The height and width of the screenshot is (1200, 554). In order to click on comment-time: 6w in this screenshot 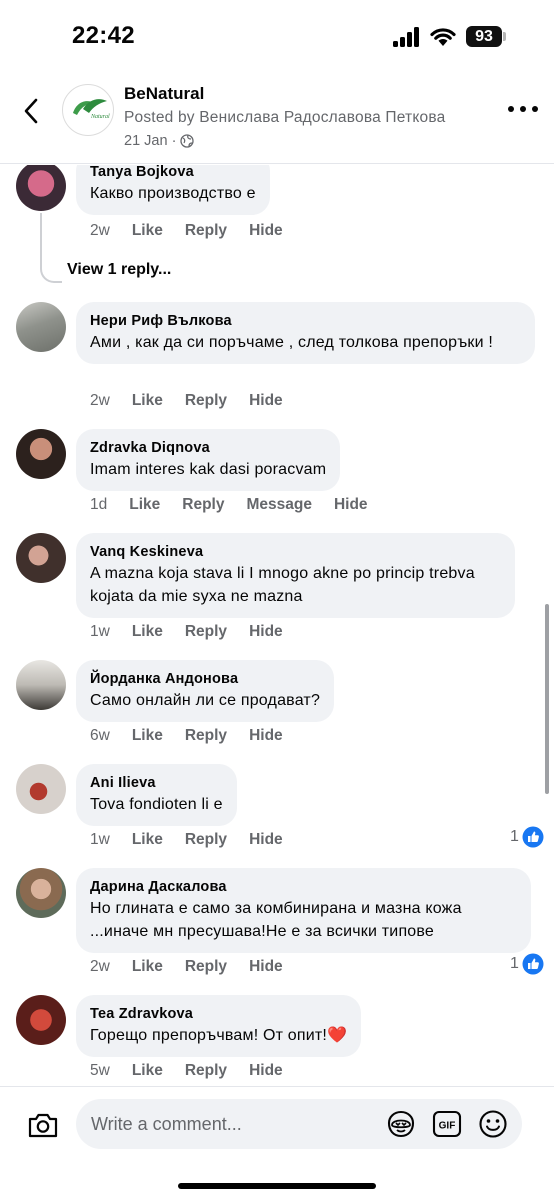, I will do `click(100, 736)`.